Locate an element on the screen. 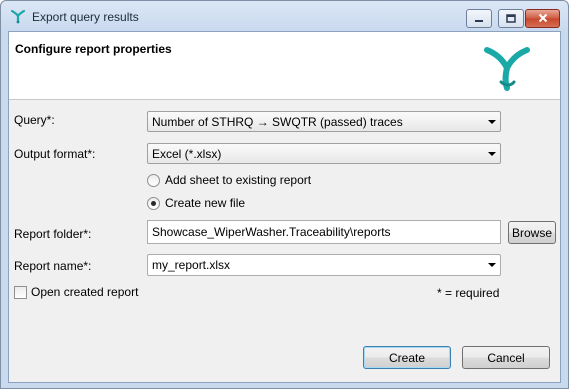 This screenshot has height=389, width=569. minimize-button is located at coordinates (479, 18).